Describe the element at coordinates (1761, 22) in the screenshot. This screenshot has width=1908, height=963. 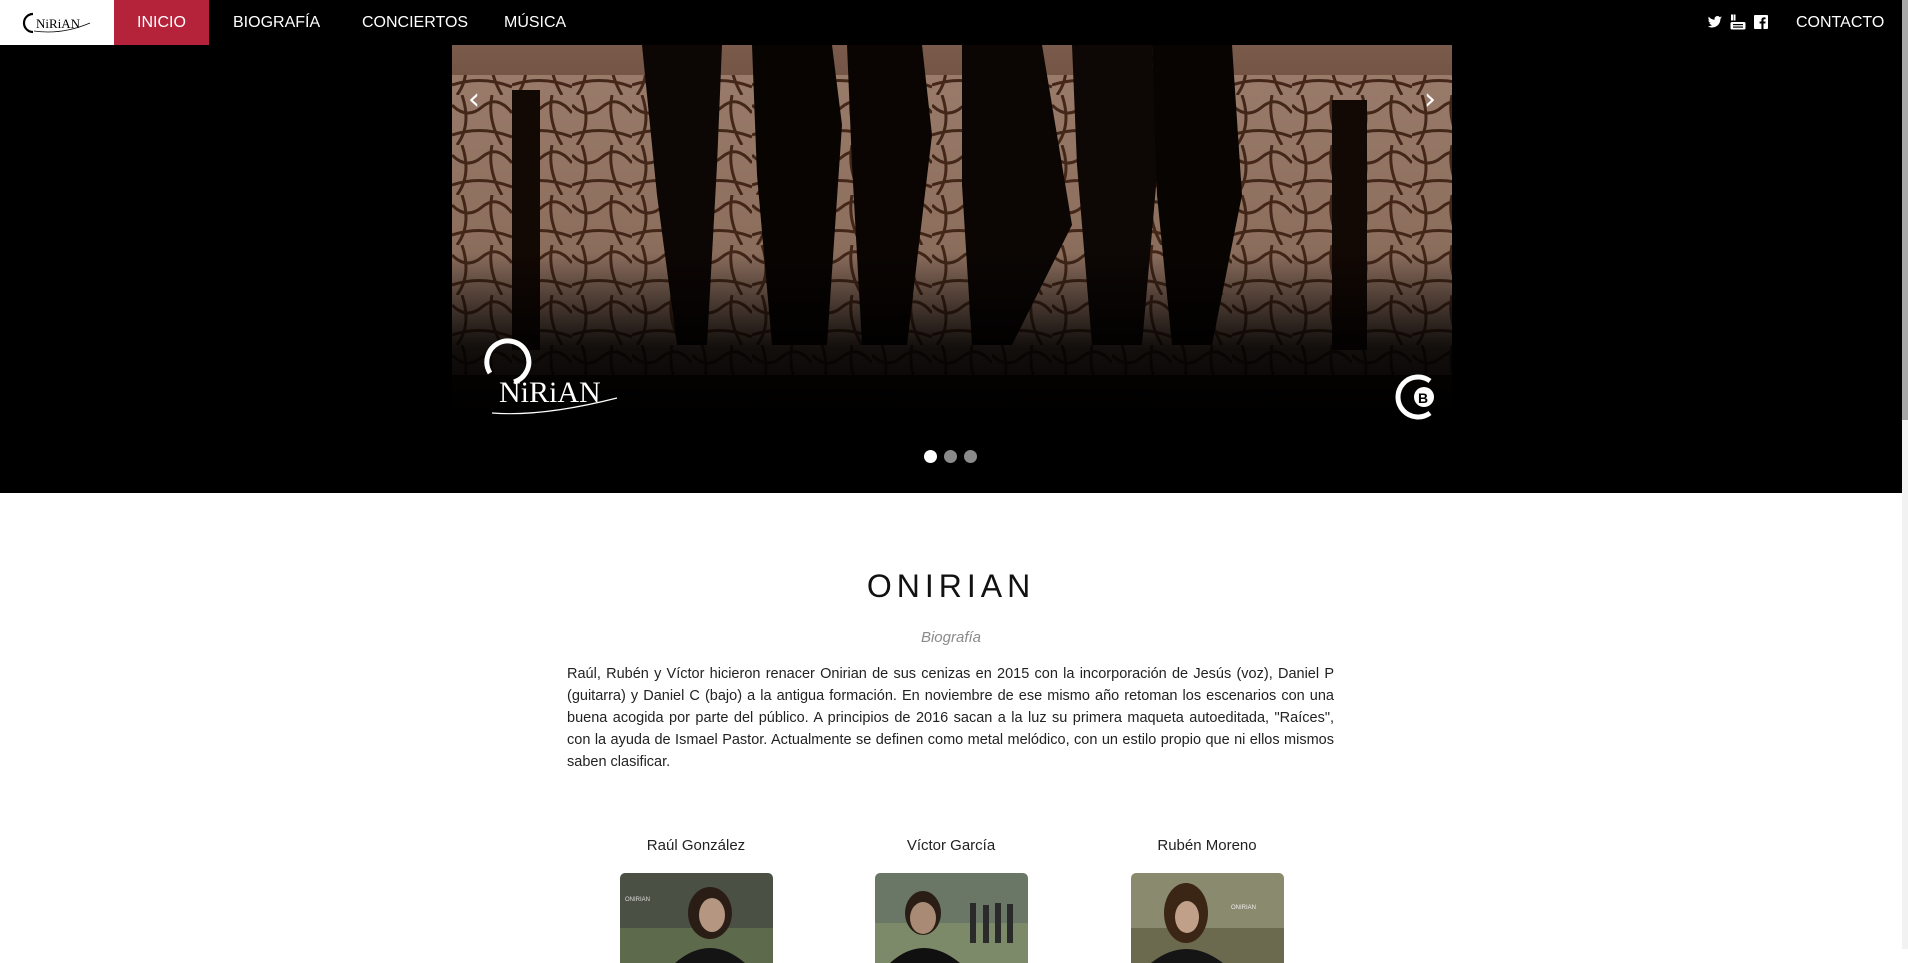
I see `facebook-icon` at that location.